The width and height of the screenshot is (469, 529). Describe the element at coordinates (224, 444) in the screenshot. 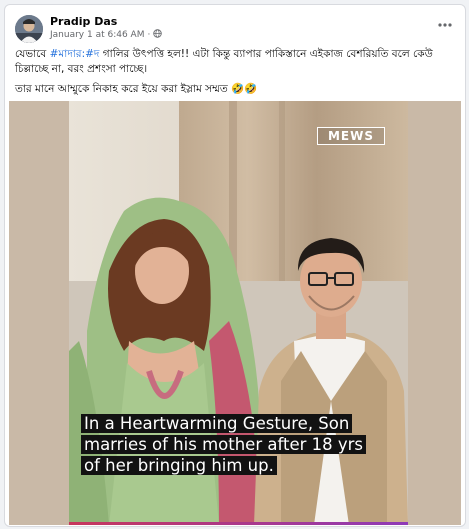

I see `caption-line-2: marries of his mother after 18 yrs` at that location.